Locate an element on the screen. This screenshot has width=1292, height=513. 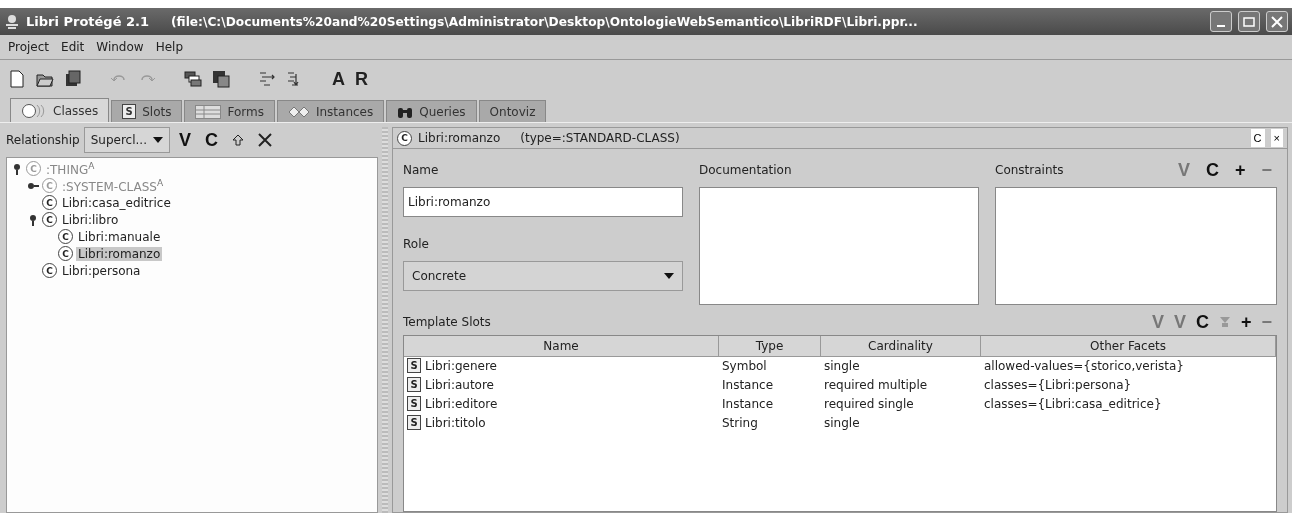
tab: Instances is located at coordinates (330, 111).